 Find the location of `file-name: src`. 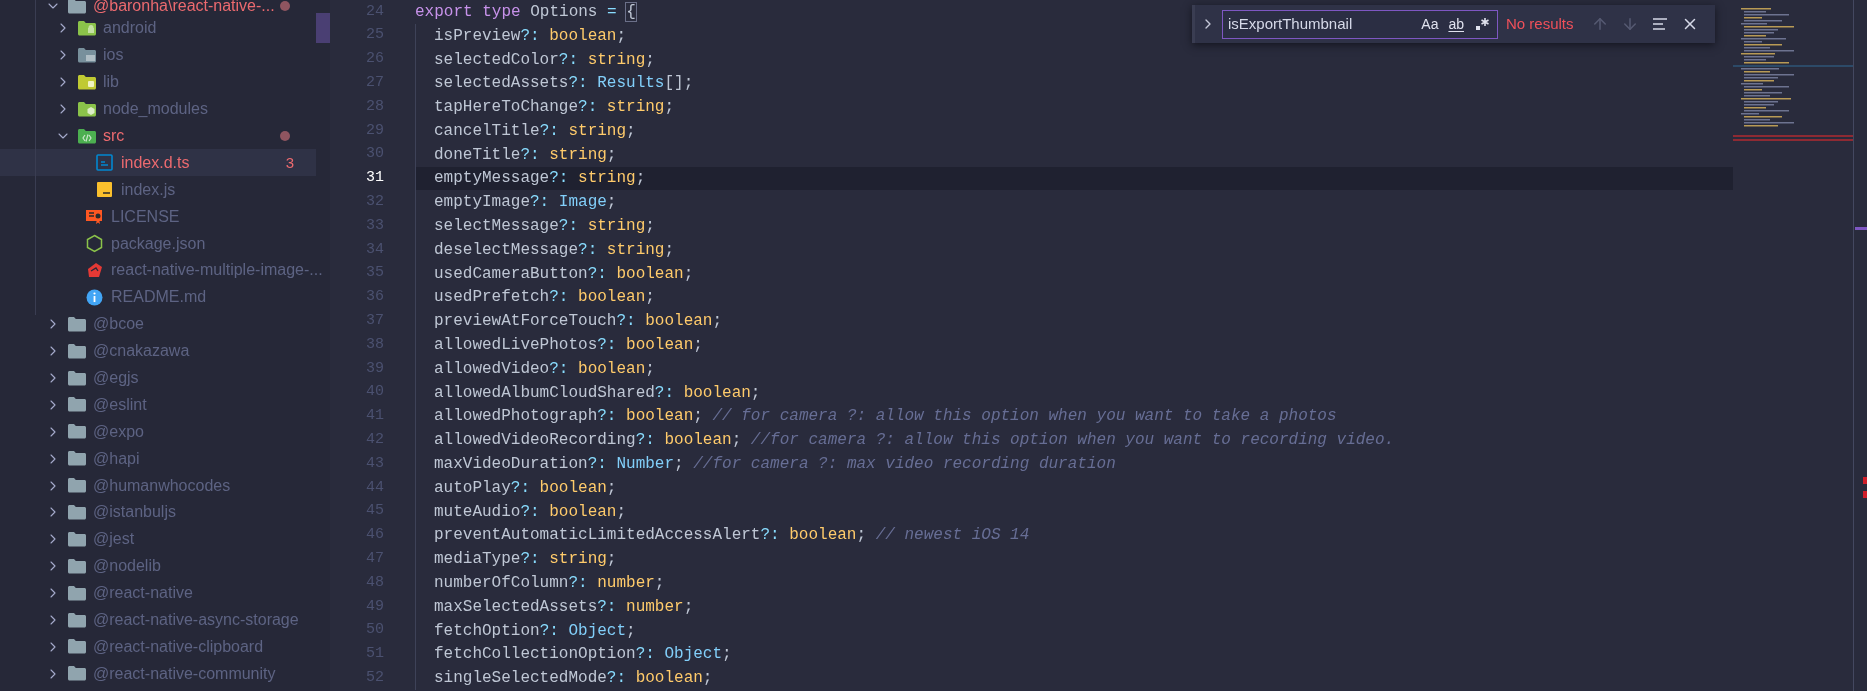

file-name: src is located at coordinates (114, 136).